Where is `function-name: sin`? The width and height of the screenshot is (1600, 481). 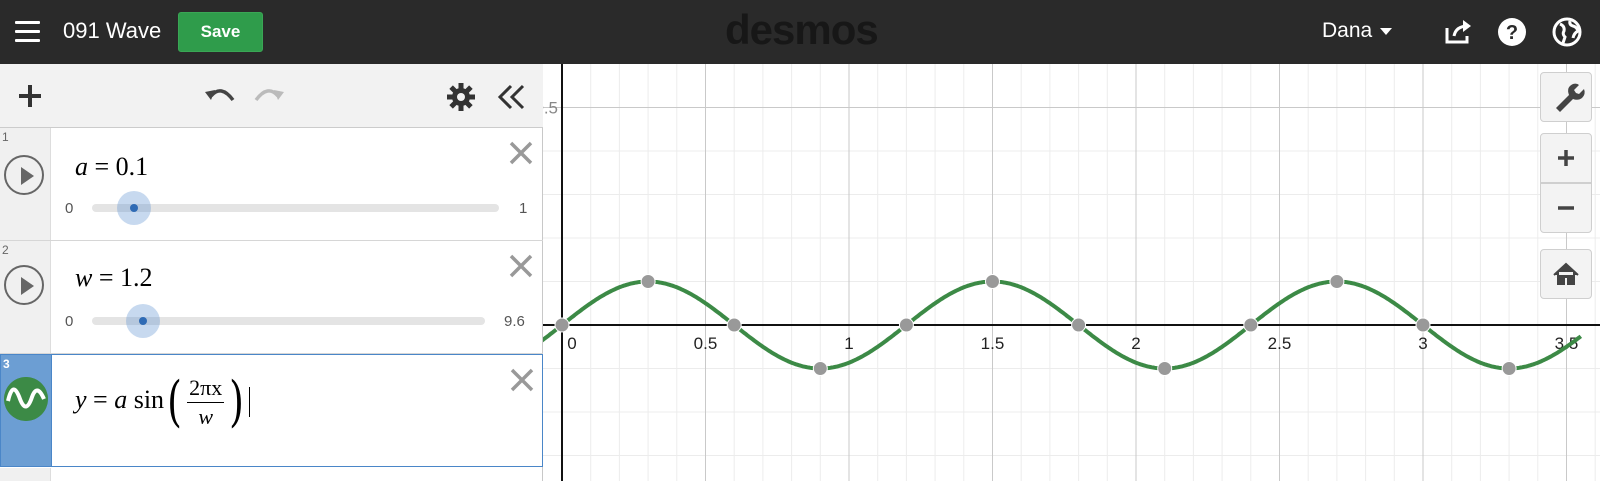 function-name: sin is located at coordinates (146, 399).